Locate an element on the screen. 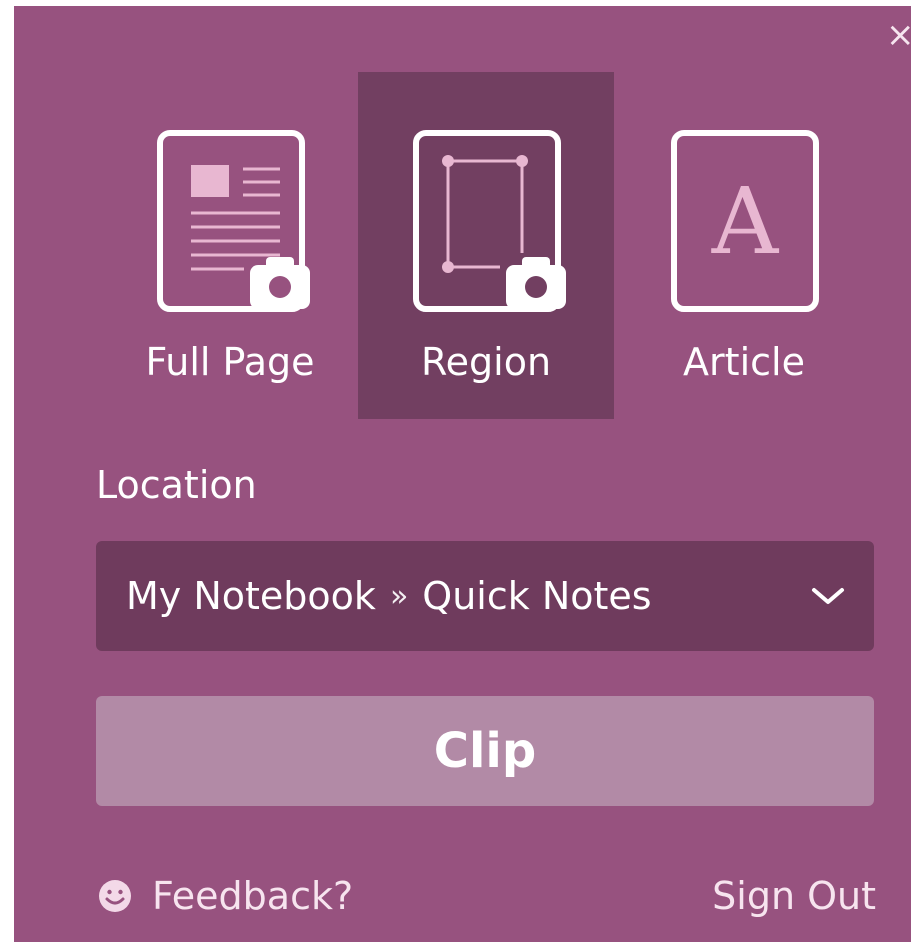 This screenshot has width=911, height=946. footer-actions: Feedback? Sign Out is located at coordinates (486, 896).